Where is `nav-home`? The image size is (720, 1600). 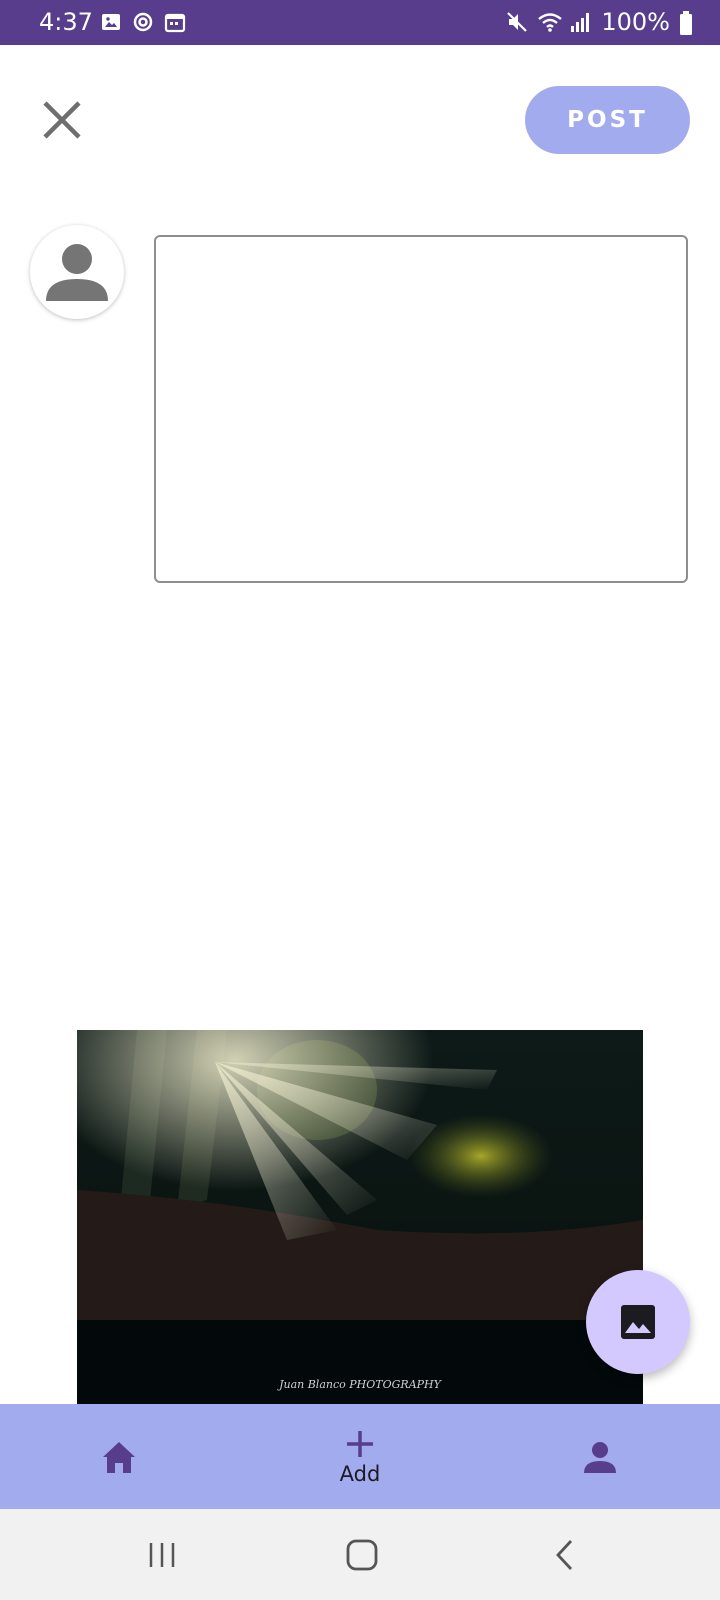 nav-home is located at coordinates (119, 1456).